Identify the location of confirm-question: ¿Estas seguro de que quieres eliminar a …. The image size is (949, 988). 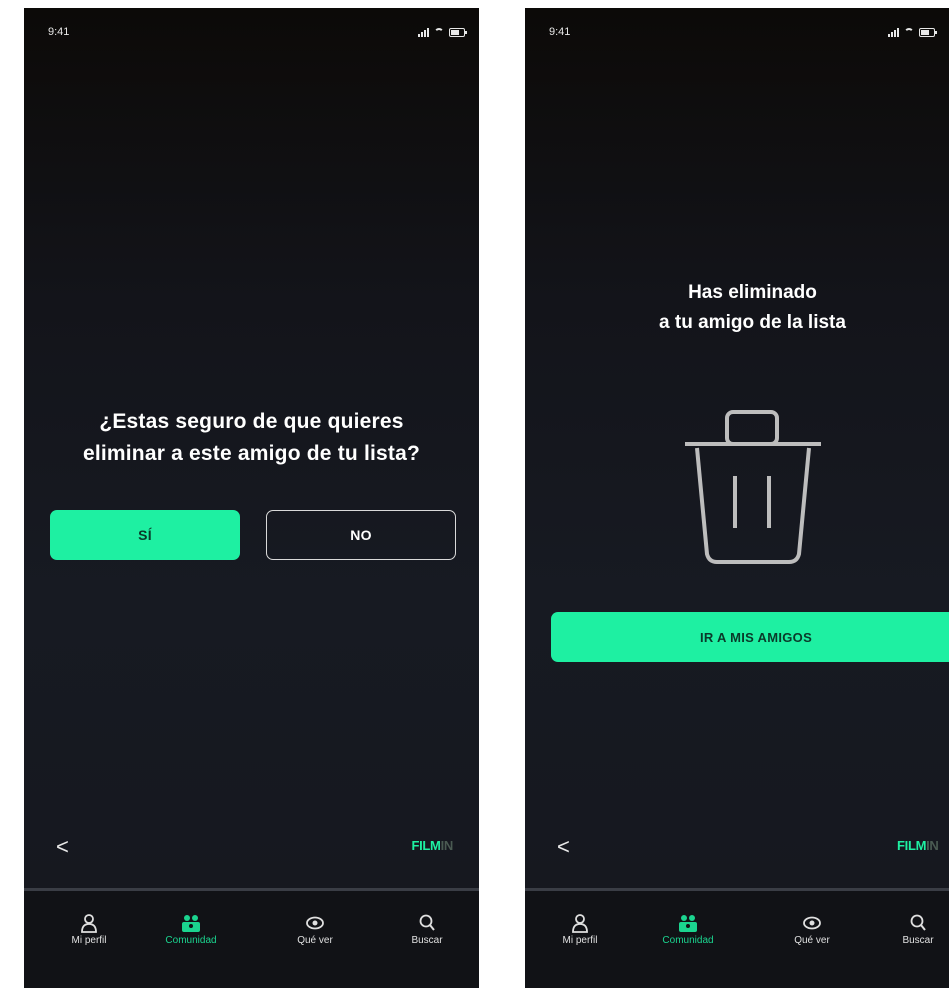
(251, 437).